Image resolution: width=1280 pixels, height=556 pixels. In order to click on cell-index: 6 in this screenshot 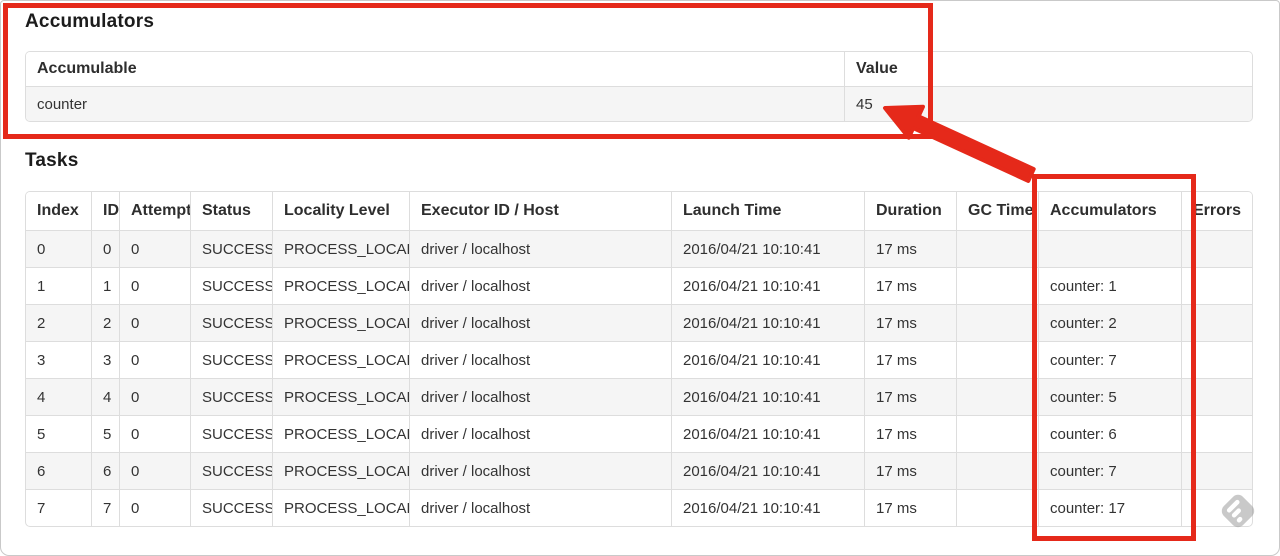, I will do `click(58, 470)`.